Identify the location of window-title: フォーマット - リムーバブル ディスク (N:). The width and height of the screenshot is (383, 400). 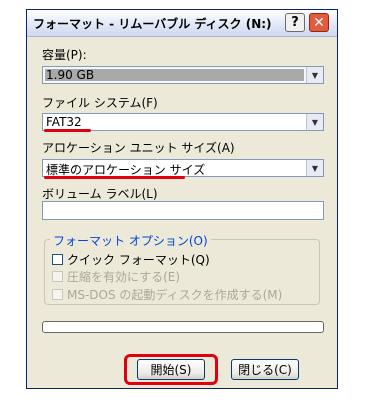
(152, 24).